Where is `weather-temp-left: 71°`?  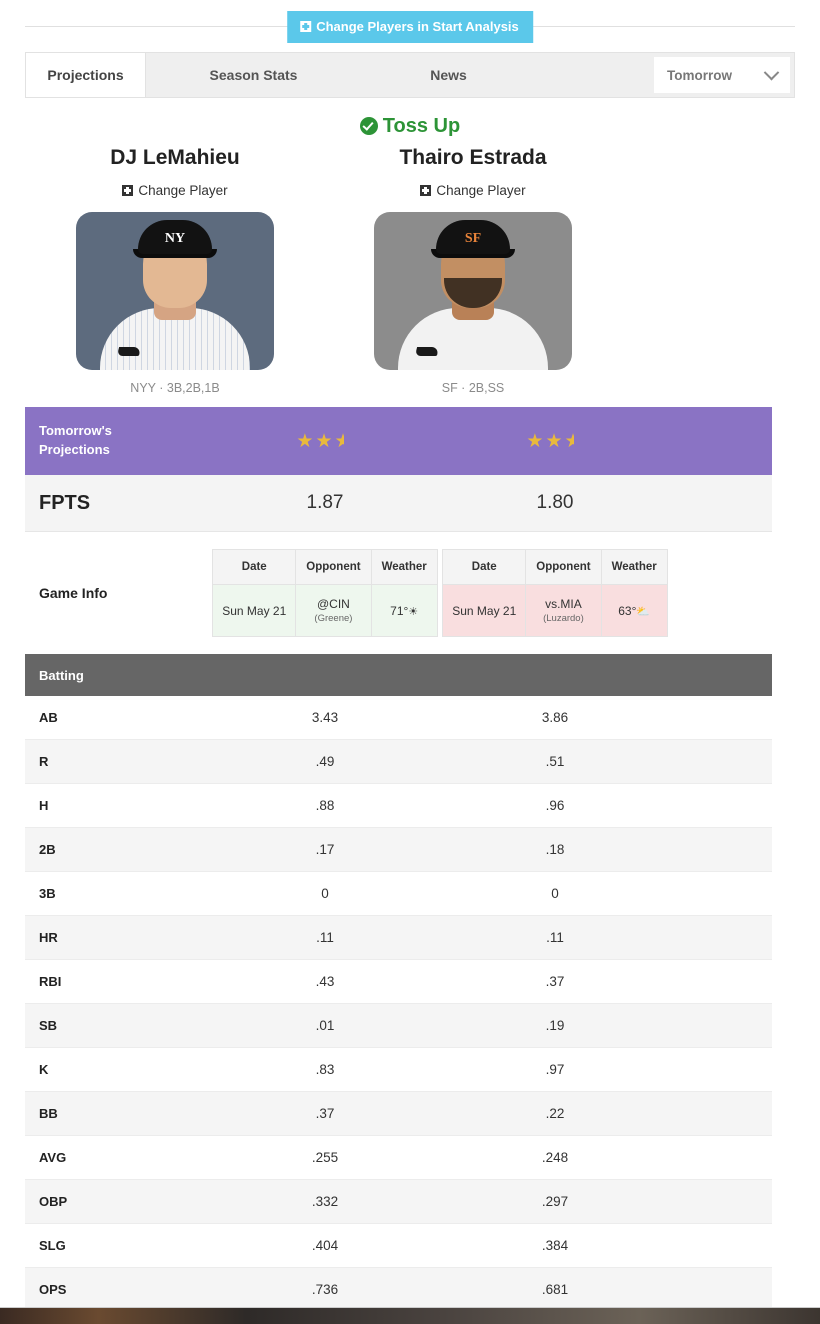 weather-temp-left: 71° is located at coordinates (399, 610).